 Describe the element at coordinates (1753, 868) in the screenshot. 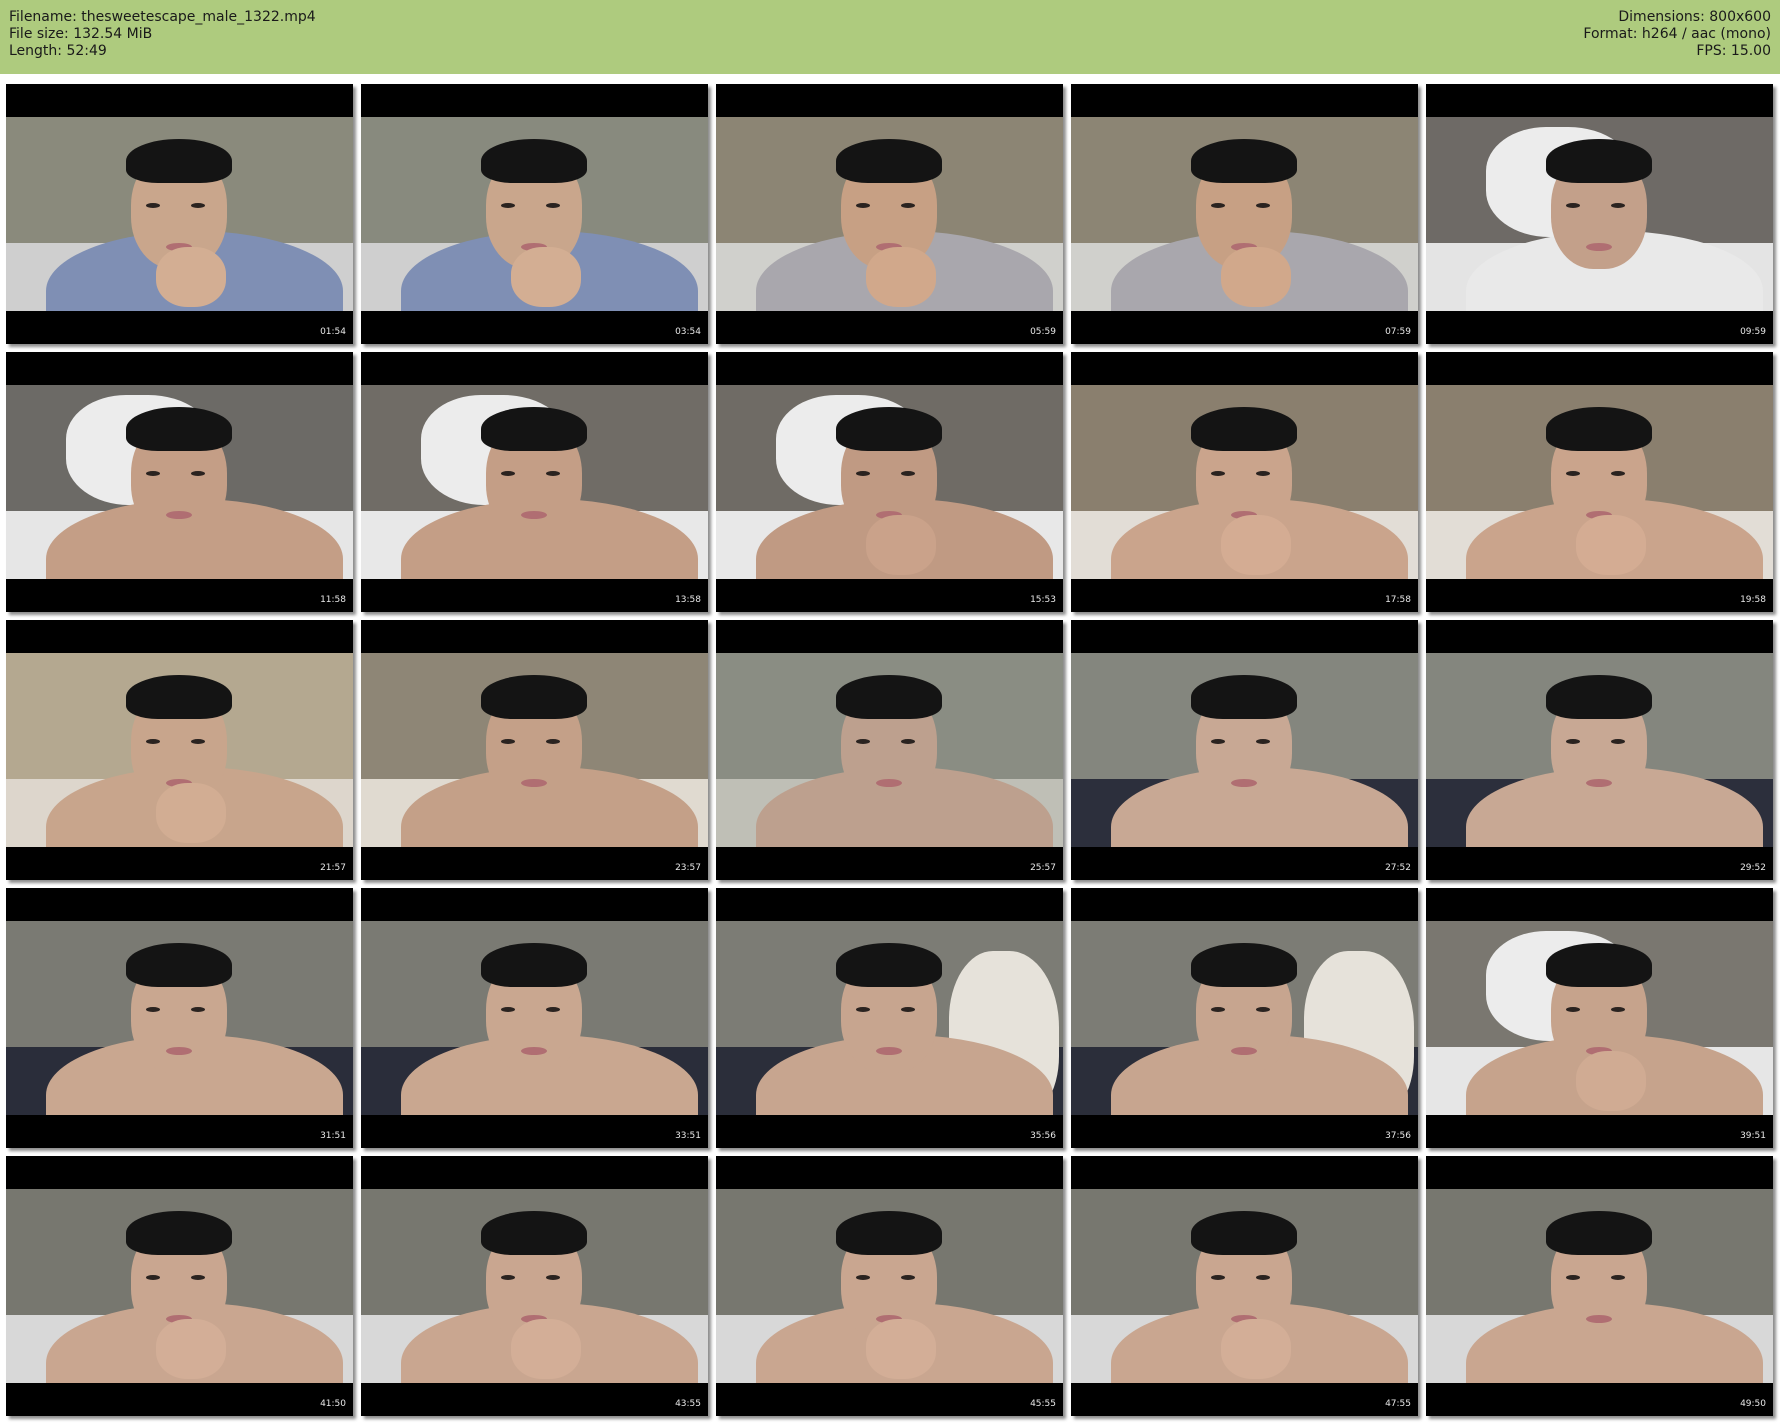

I see `thumbnail-timestamp: 29:52` at that location.